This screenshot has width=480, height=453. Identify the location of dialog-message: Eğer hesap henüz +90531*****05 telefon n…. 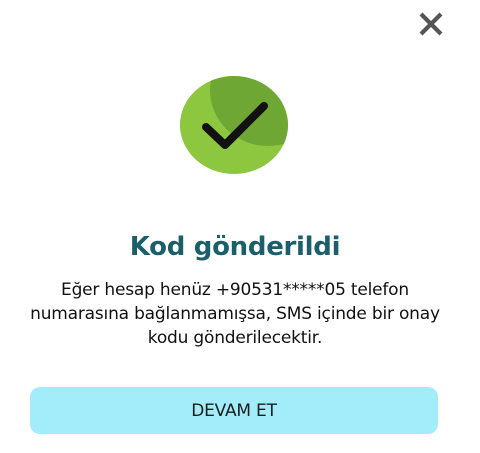
(235, 314).